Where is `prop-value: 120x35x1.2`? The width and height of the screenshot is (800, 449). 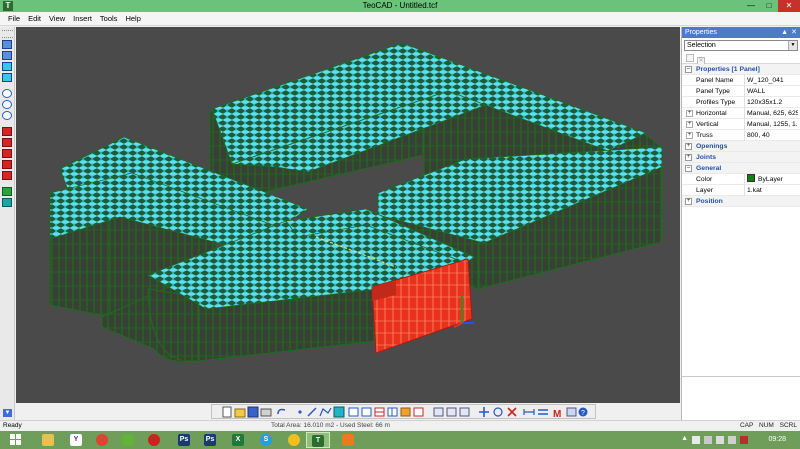 prop-value: 120x35x1.2 is located at coordinates (771, 102).